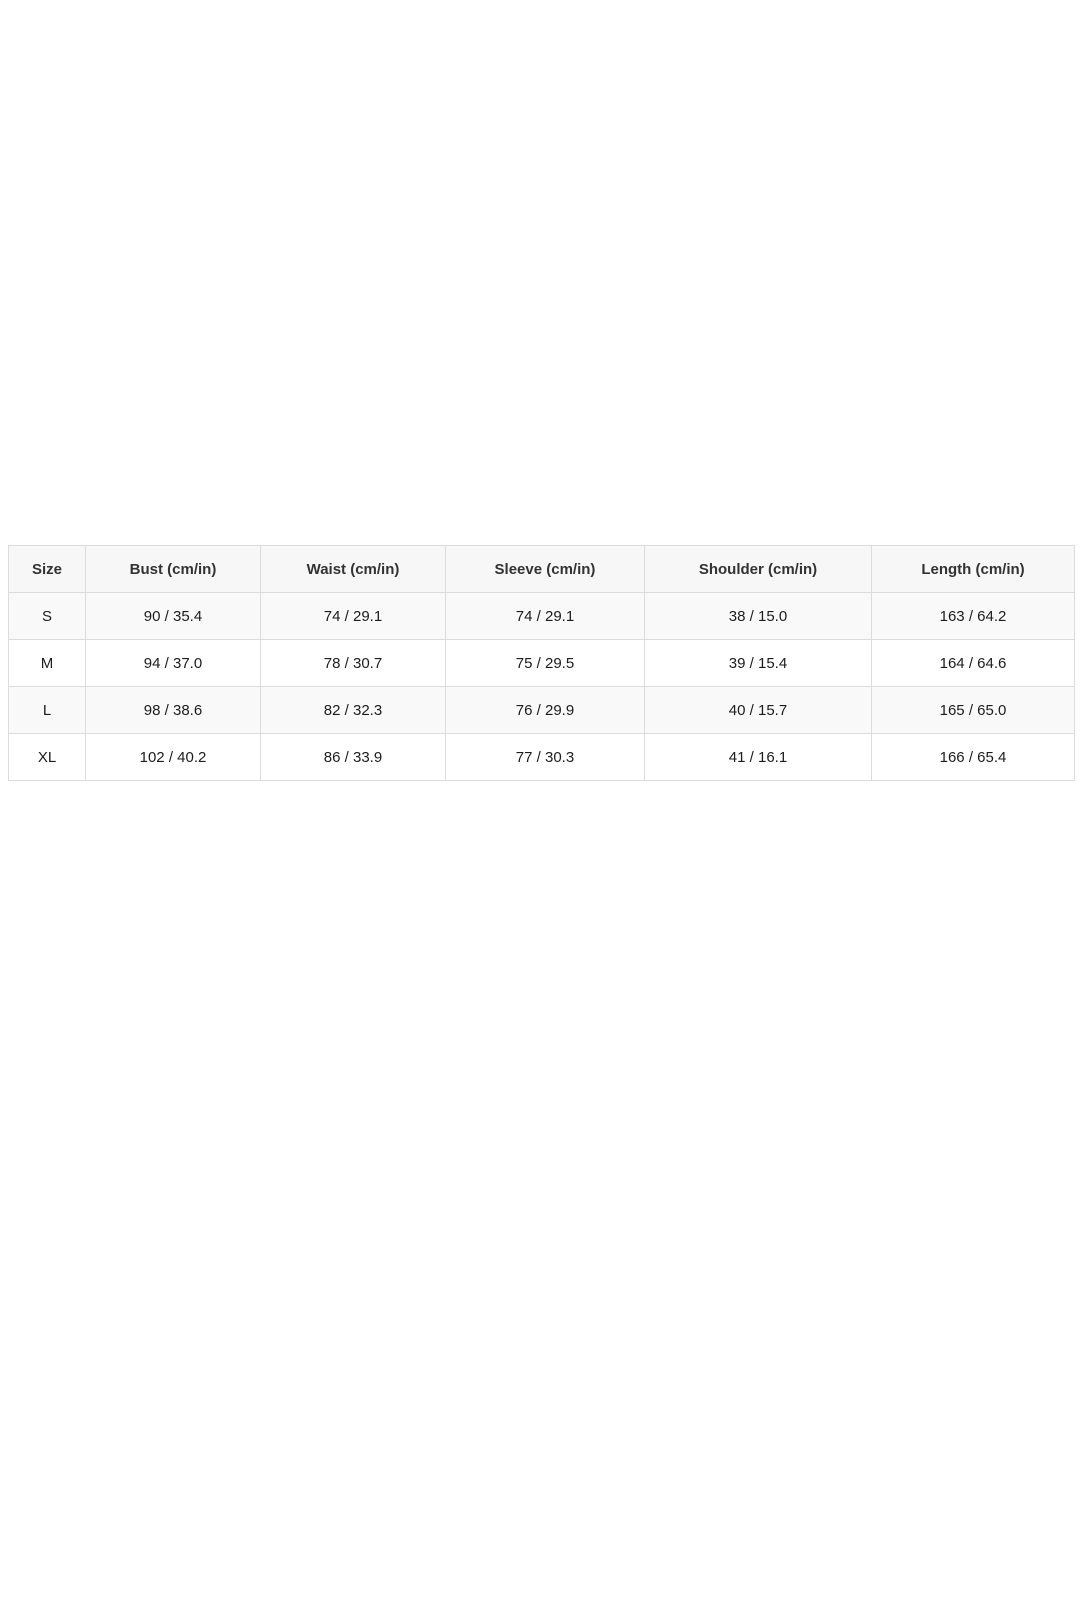 This screenshot has width=1080, height=1620. Describe the element at coordinates (353, 569) in the screenshot. I see `header-waist: Waist (cm/in)` at that location.